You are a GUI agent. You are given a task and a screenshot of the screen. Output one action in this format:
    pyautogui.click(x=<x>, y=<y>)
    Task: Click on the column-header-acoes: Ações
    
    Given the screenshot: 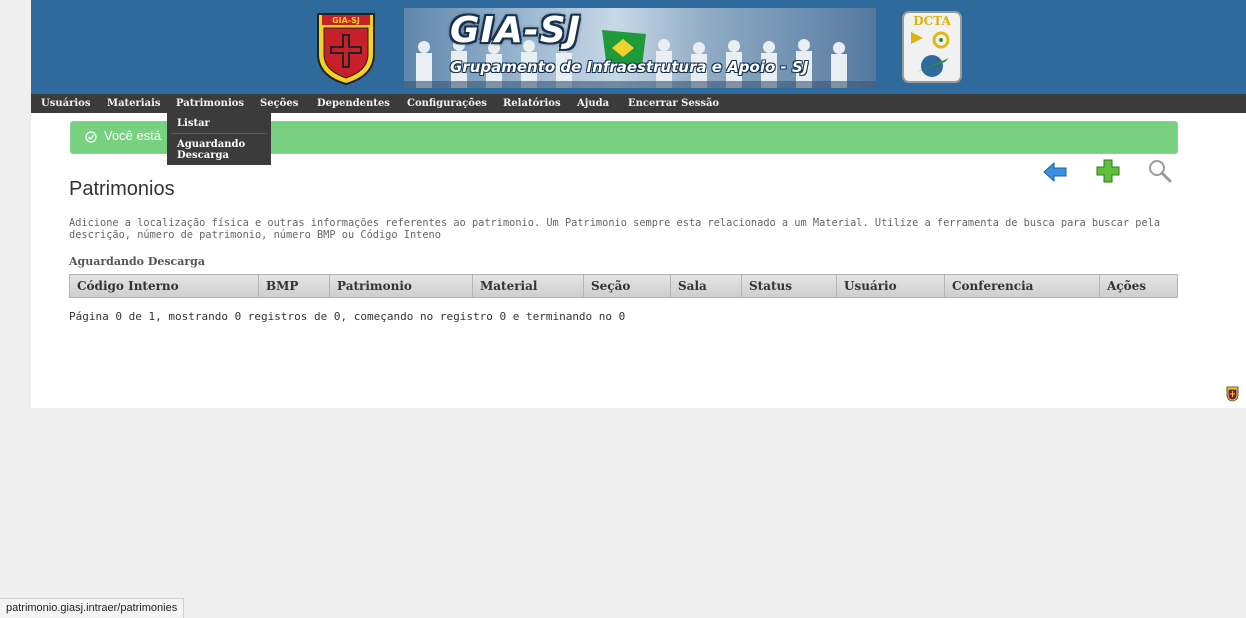 What is the action you would take?
    pyautogui.click(x=1138, y=286)
    